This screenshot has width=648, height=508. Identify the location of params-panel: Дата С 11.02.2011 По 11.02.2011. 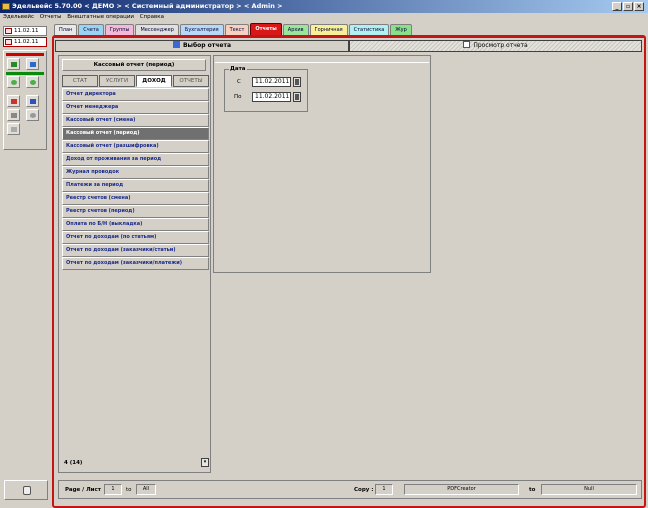
(322, 164).